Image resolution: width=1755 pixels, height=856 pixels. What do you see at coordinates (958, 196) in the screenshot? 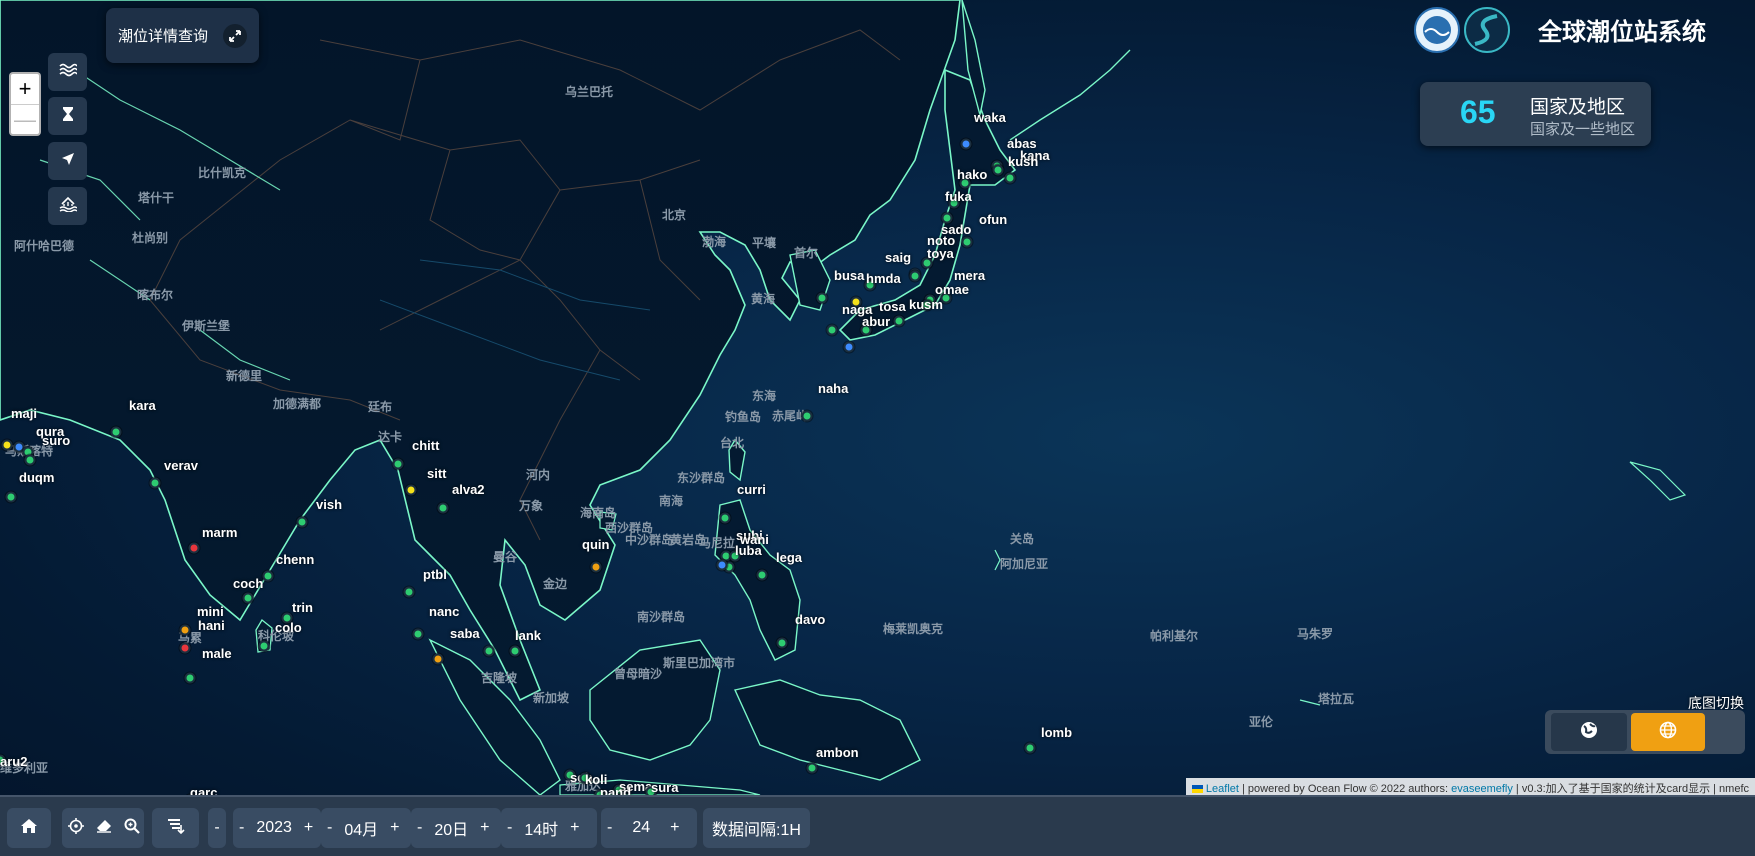
I see `station-label: fuka` at bounding box center [958, 196].